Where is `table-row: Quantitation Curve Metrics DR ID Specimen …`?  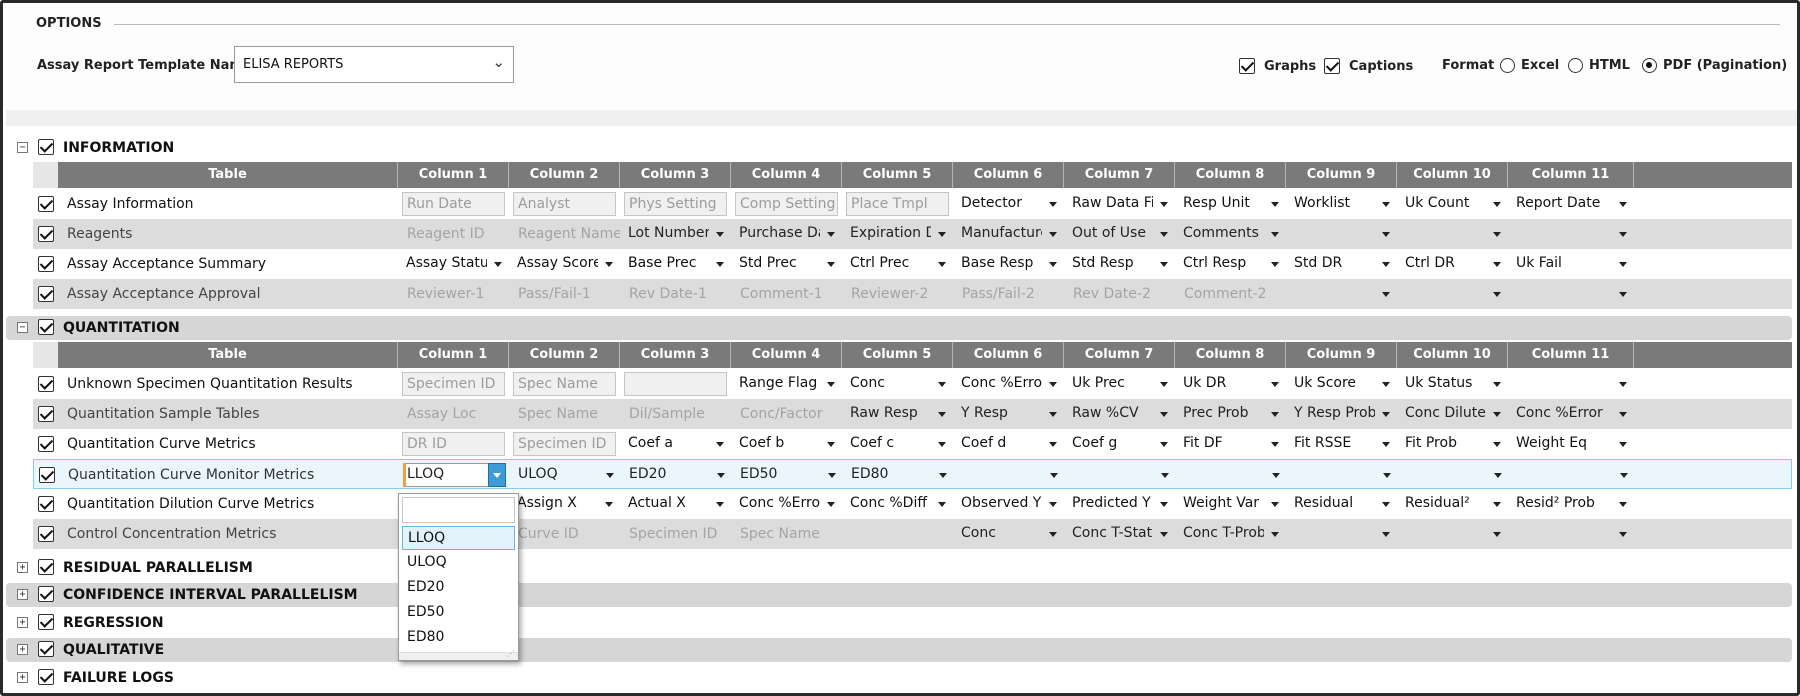 table-row: Quantitation Curve Metrics DR ID Specimen … is located at coordinates (912, 444).